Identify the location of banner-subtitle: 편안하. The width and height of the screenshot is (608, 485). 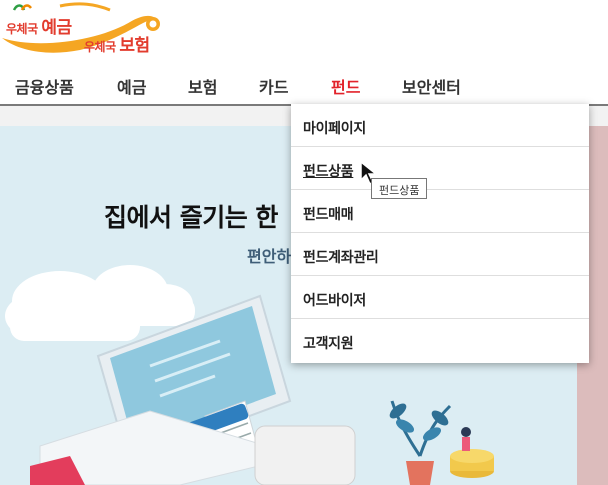
(269, 256).